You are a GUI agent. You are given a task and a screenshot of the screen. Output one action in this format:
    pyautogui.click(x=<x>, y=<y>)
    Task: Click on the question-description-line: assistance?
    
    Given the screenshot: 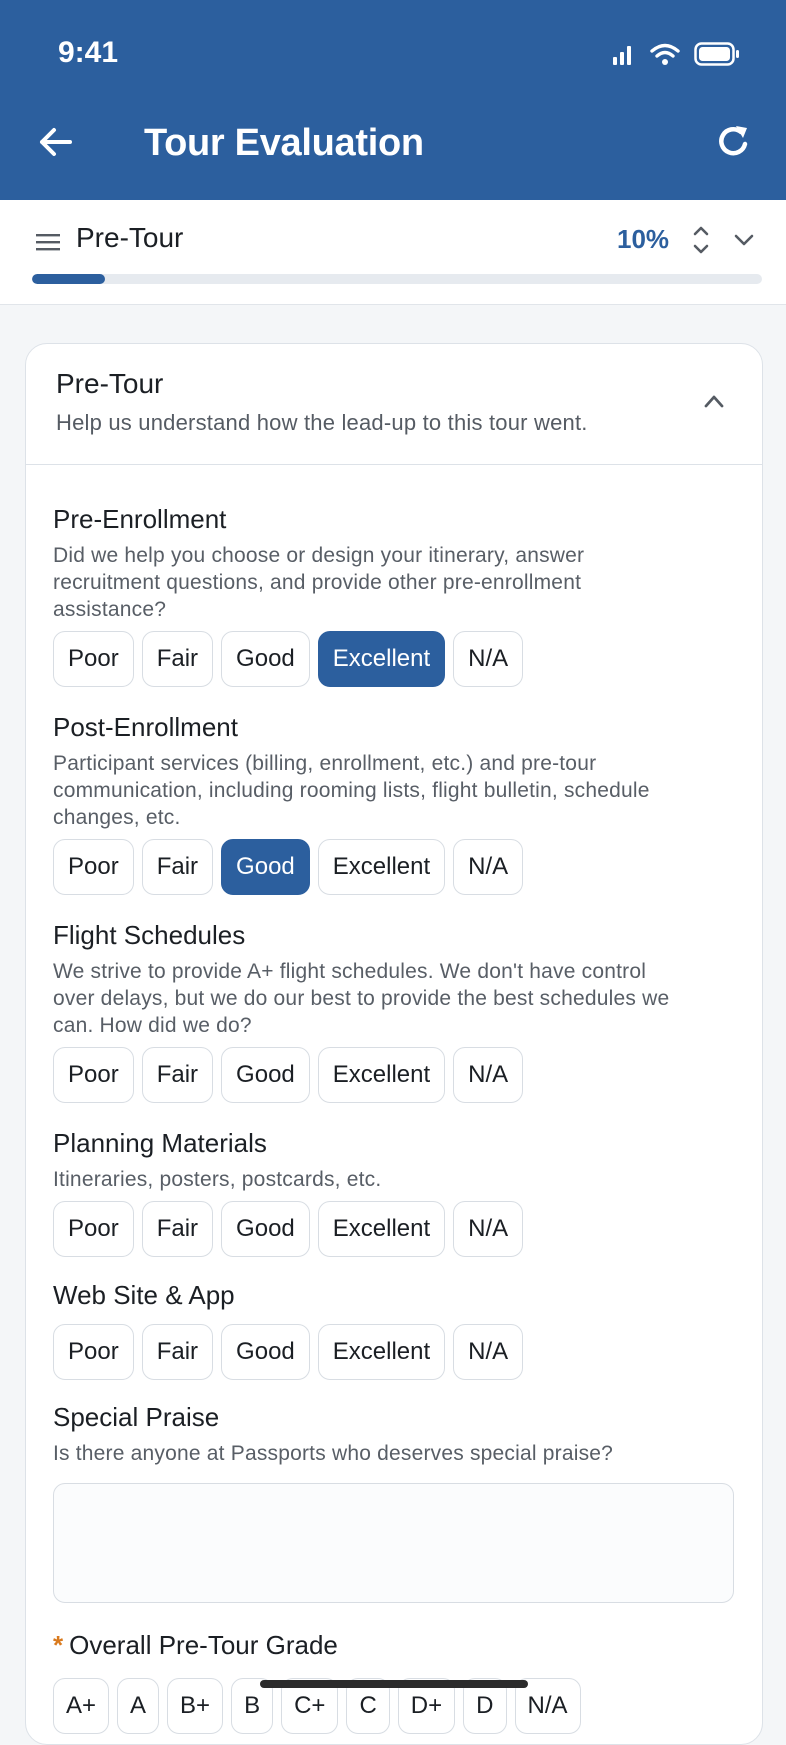 What is the action you would take?
    pyautogui.click(x=110, y=609)
    